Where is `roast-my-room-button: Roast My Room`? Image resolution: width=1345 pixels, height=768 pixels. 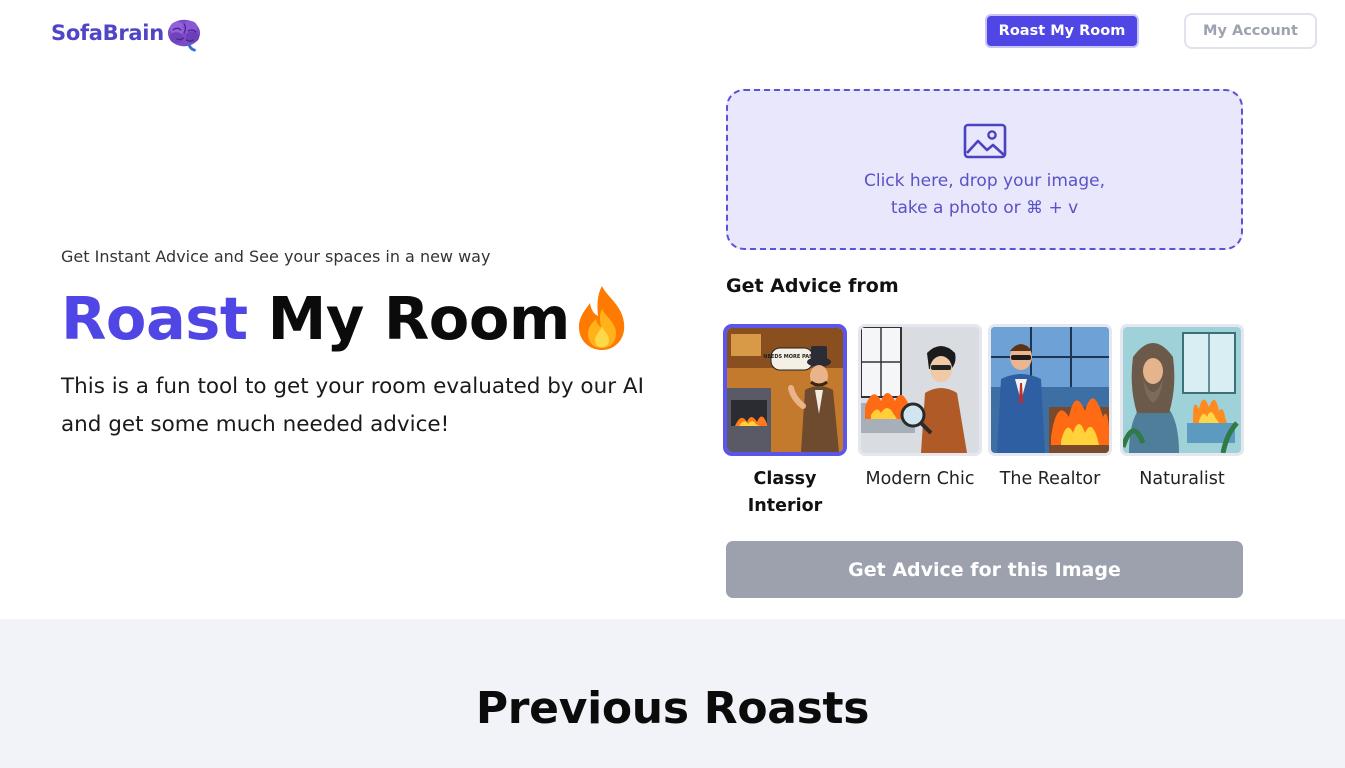
roast-my-room-button: Roast My Room is located at coordinates (1062, 31).